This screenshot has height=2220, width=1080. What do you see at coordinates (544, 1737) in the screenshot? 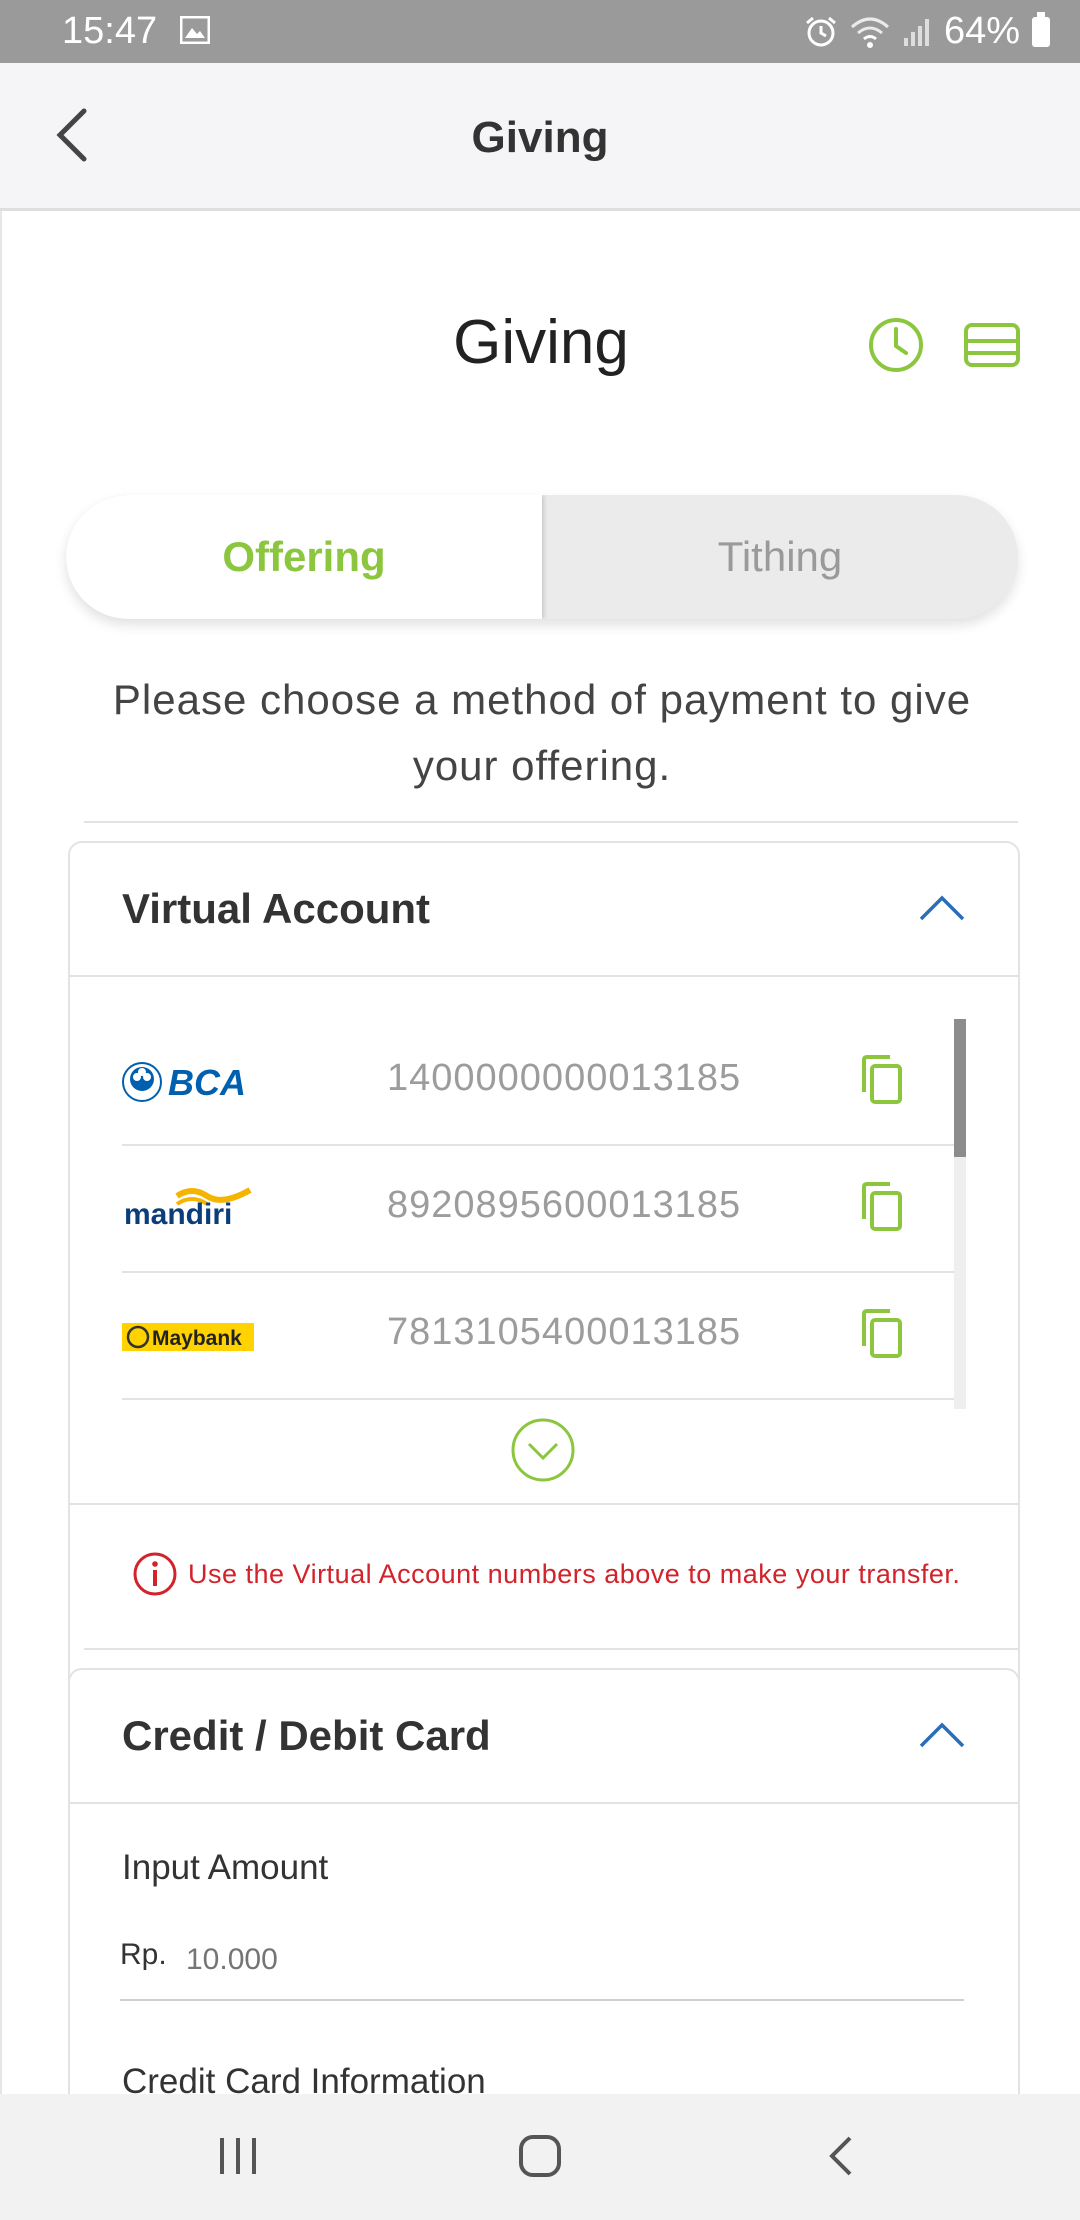
I see `card-payment-header: Credit / Debit Card` at bounding box center [544, 1737].